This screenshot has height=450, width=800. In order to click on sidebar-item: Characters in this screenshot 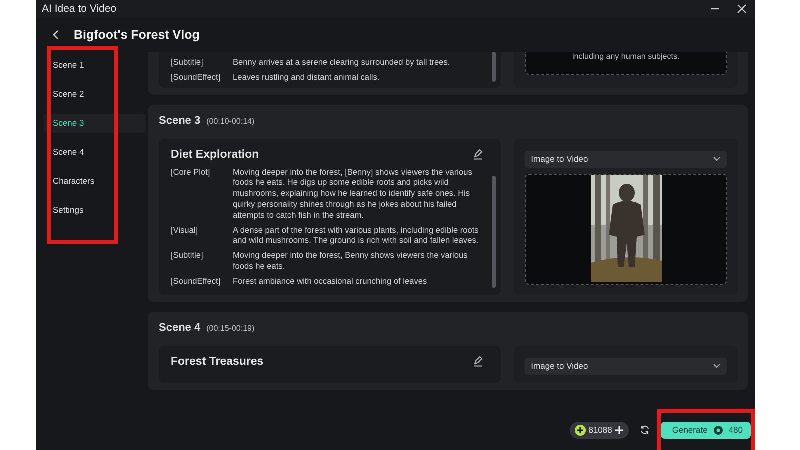, I will do `click(95, 181)`.